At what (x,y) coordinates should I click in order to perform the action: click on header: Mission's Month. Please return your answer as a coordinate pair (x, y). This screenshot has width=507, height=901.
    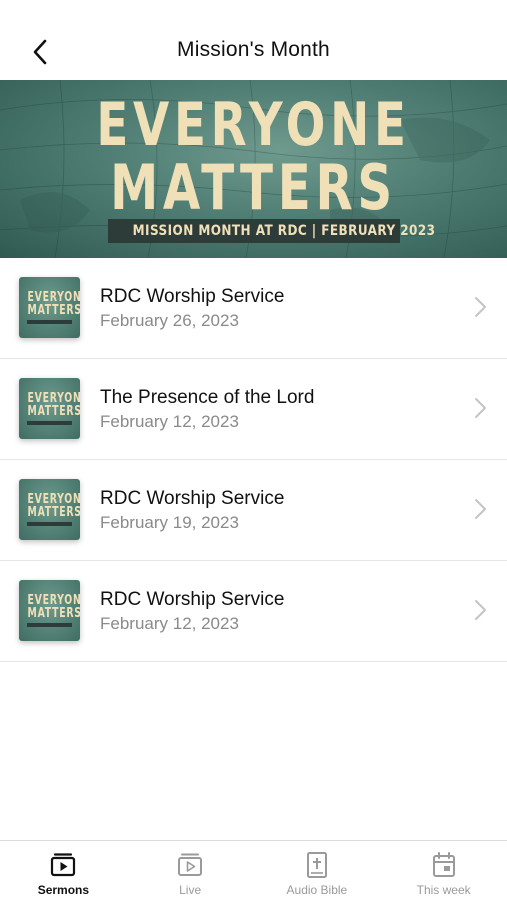
    Looking at the image, I should click on (253, 40).